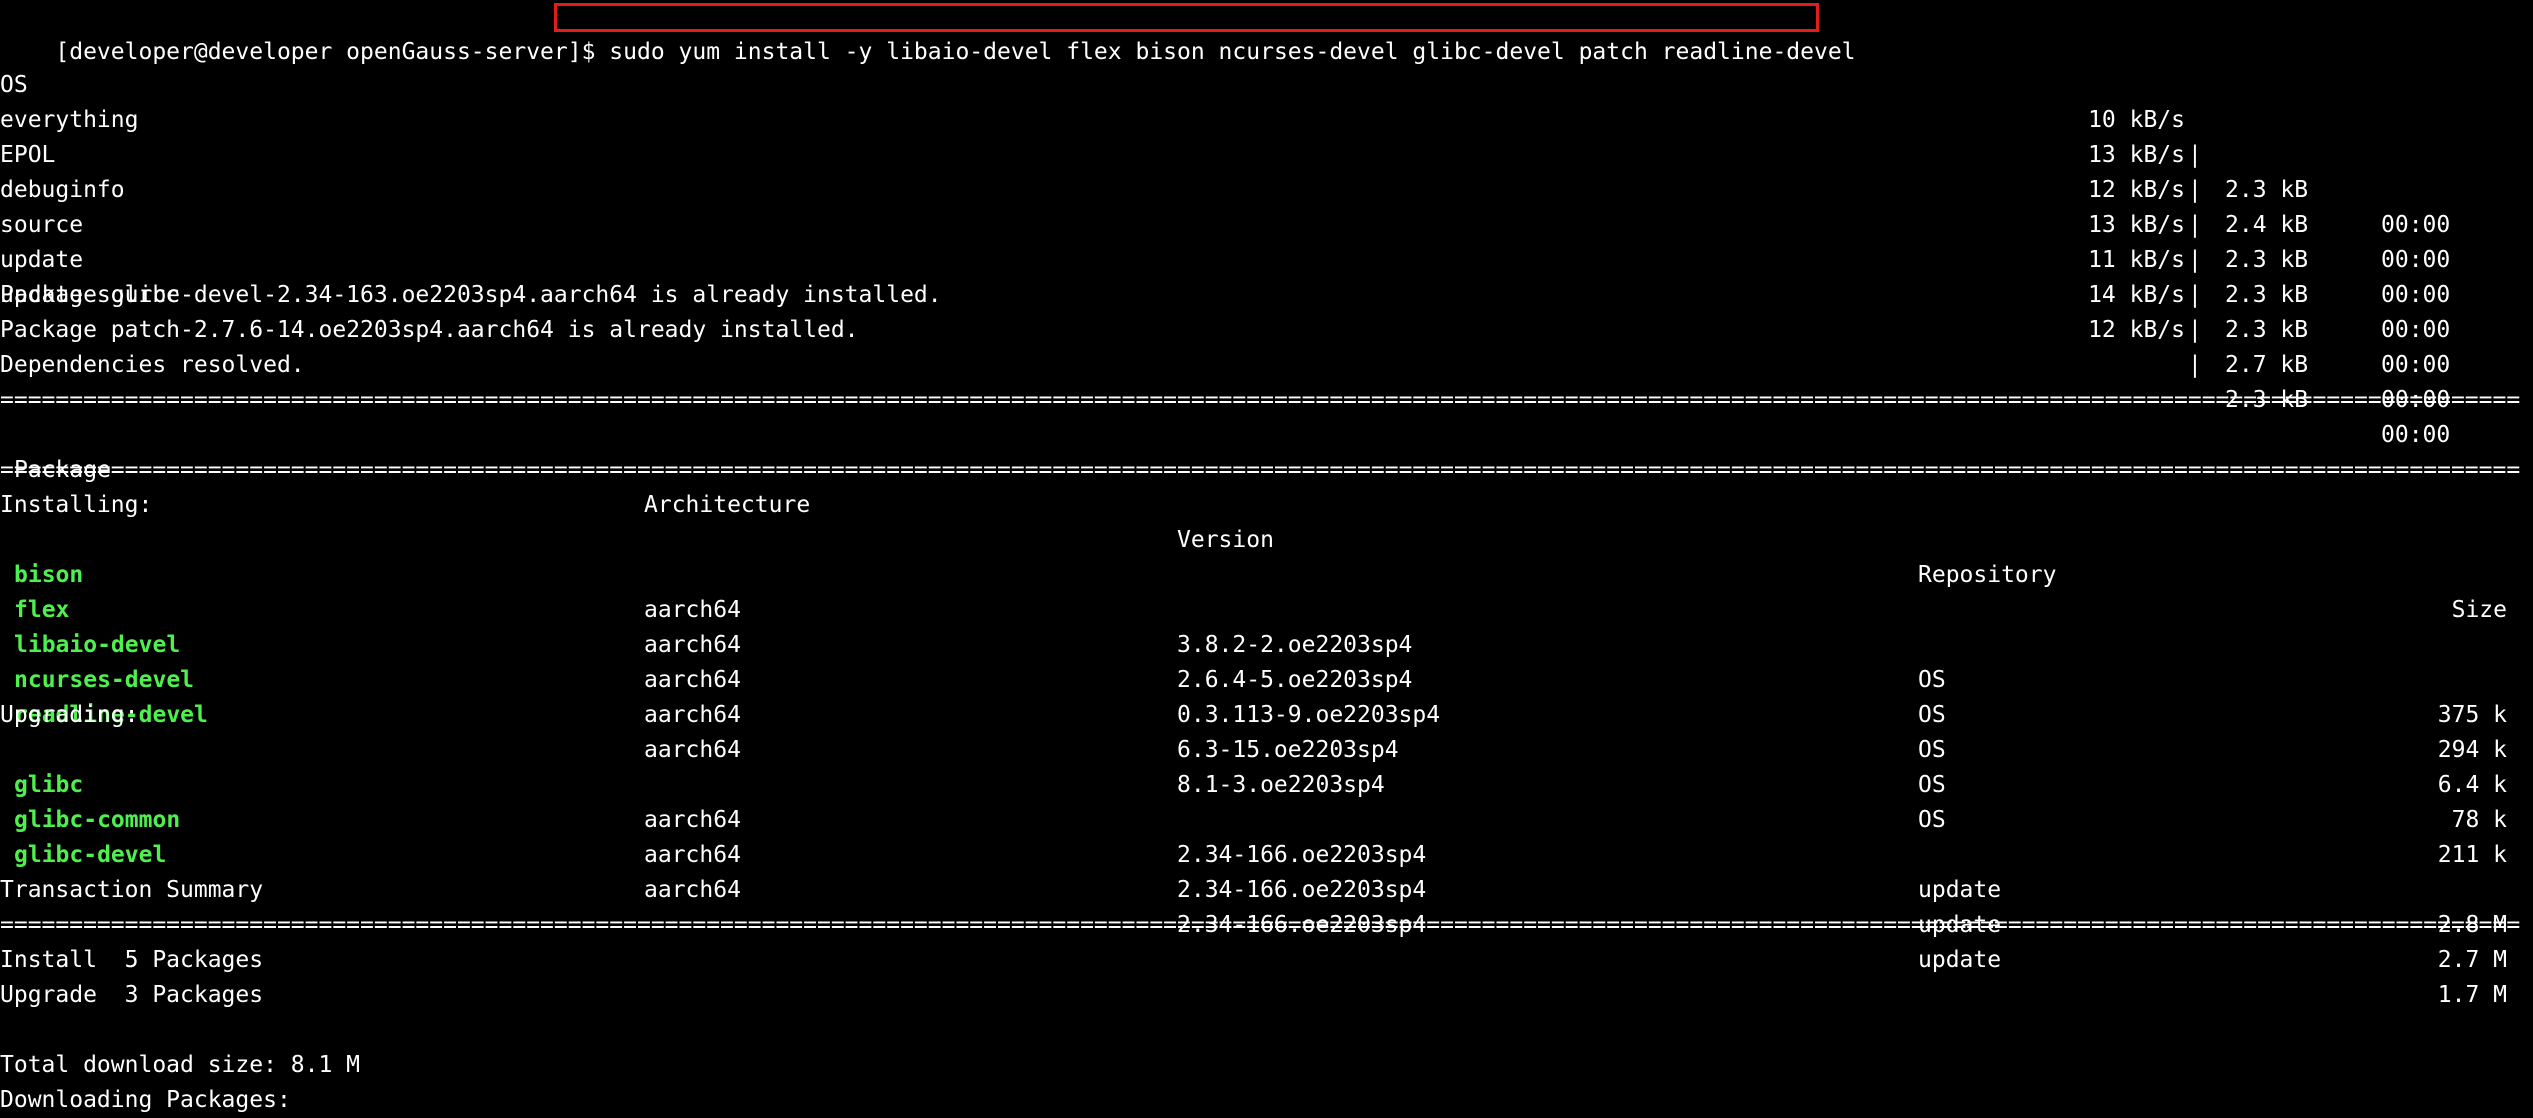 This screenshot has height=1118, width=2533. I want to click on header-architecture: Architecture, so click(727, 505).